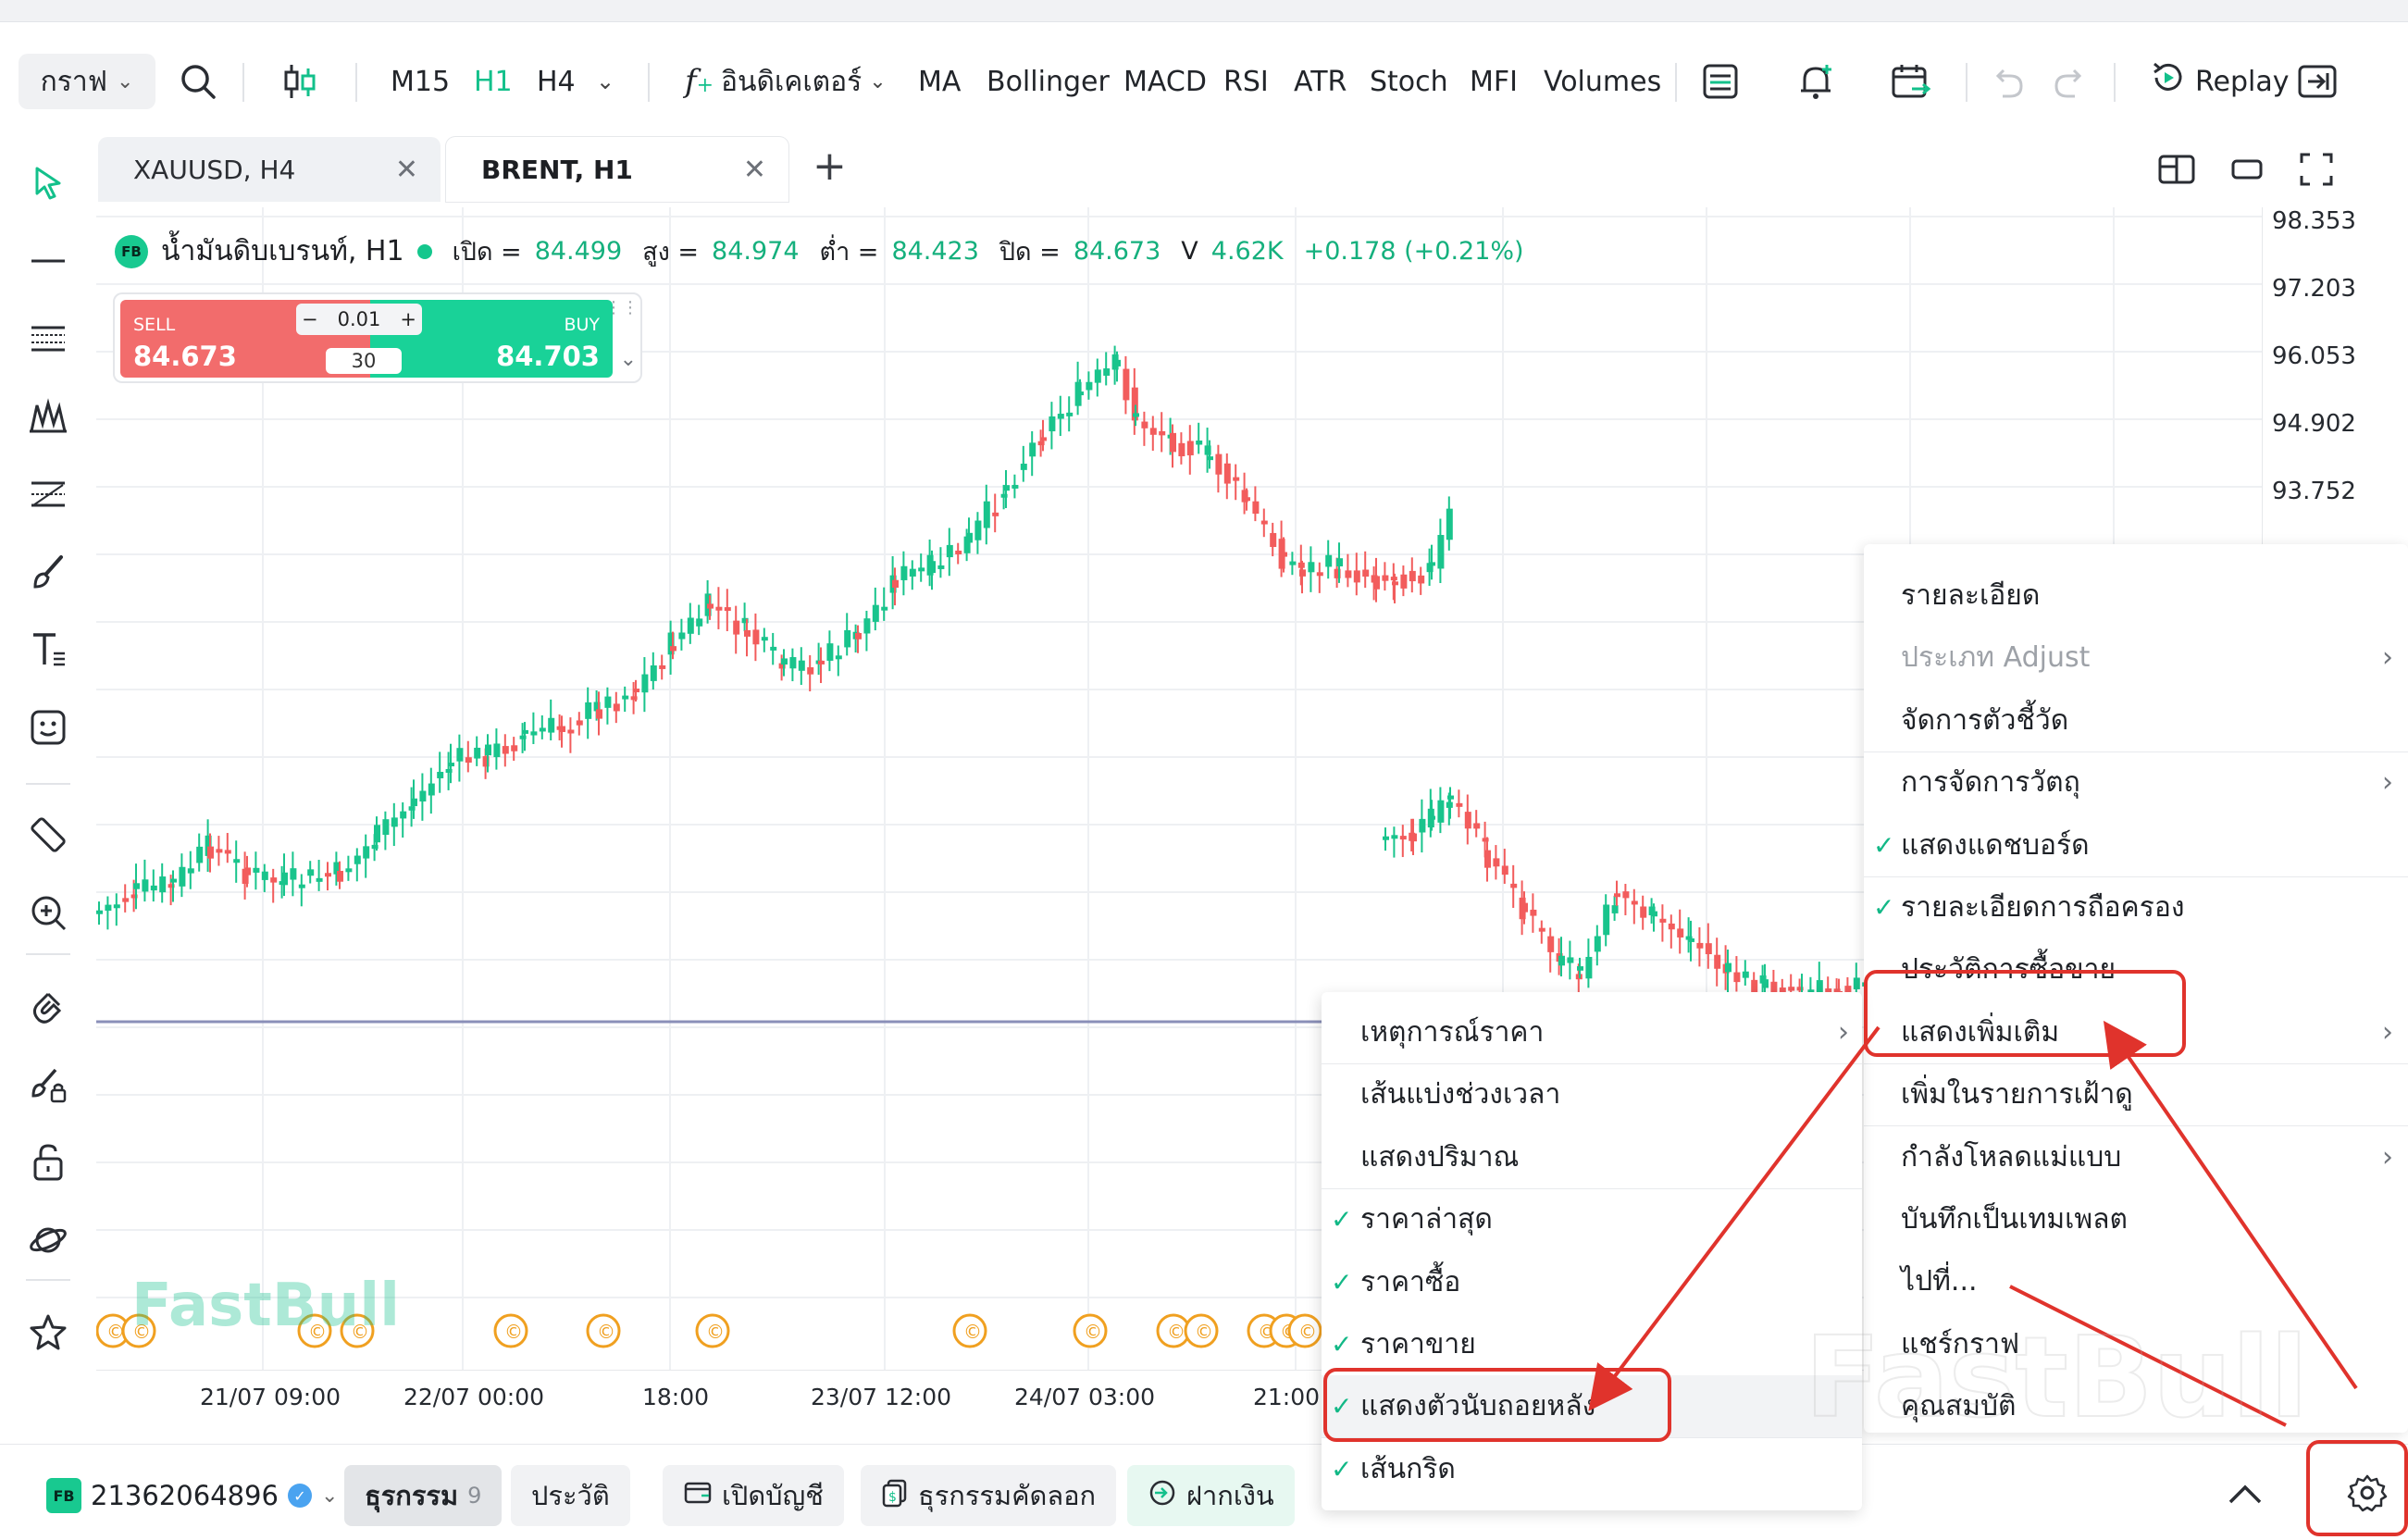 This screenshot has height=1540, width=2408. What do you see at coordinates (617, 169) in the screenshot?
I see `tab-brent: BRENT, H1 ✕` at bounding box center [617, 169].